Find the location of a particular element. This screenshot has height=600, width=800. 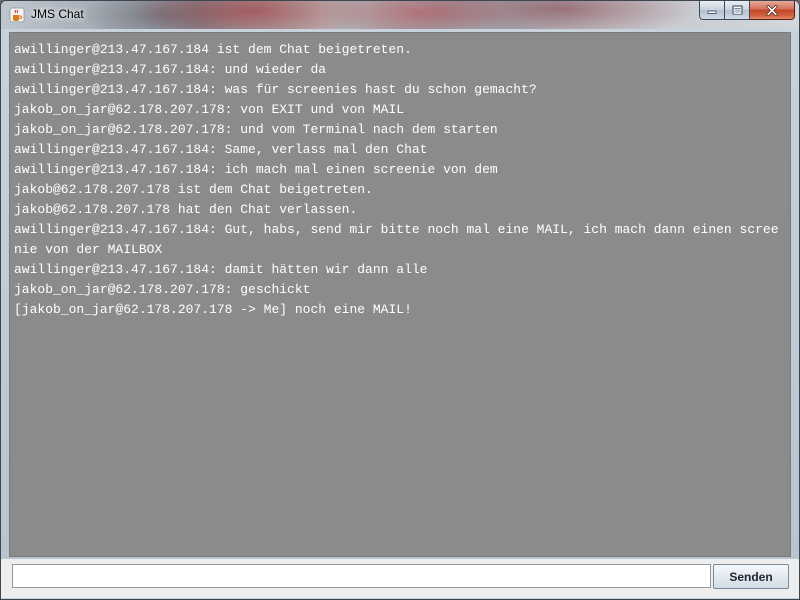

maximize-button is located at coordinates (737, 10).